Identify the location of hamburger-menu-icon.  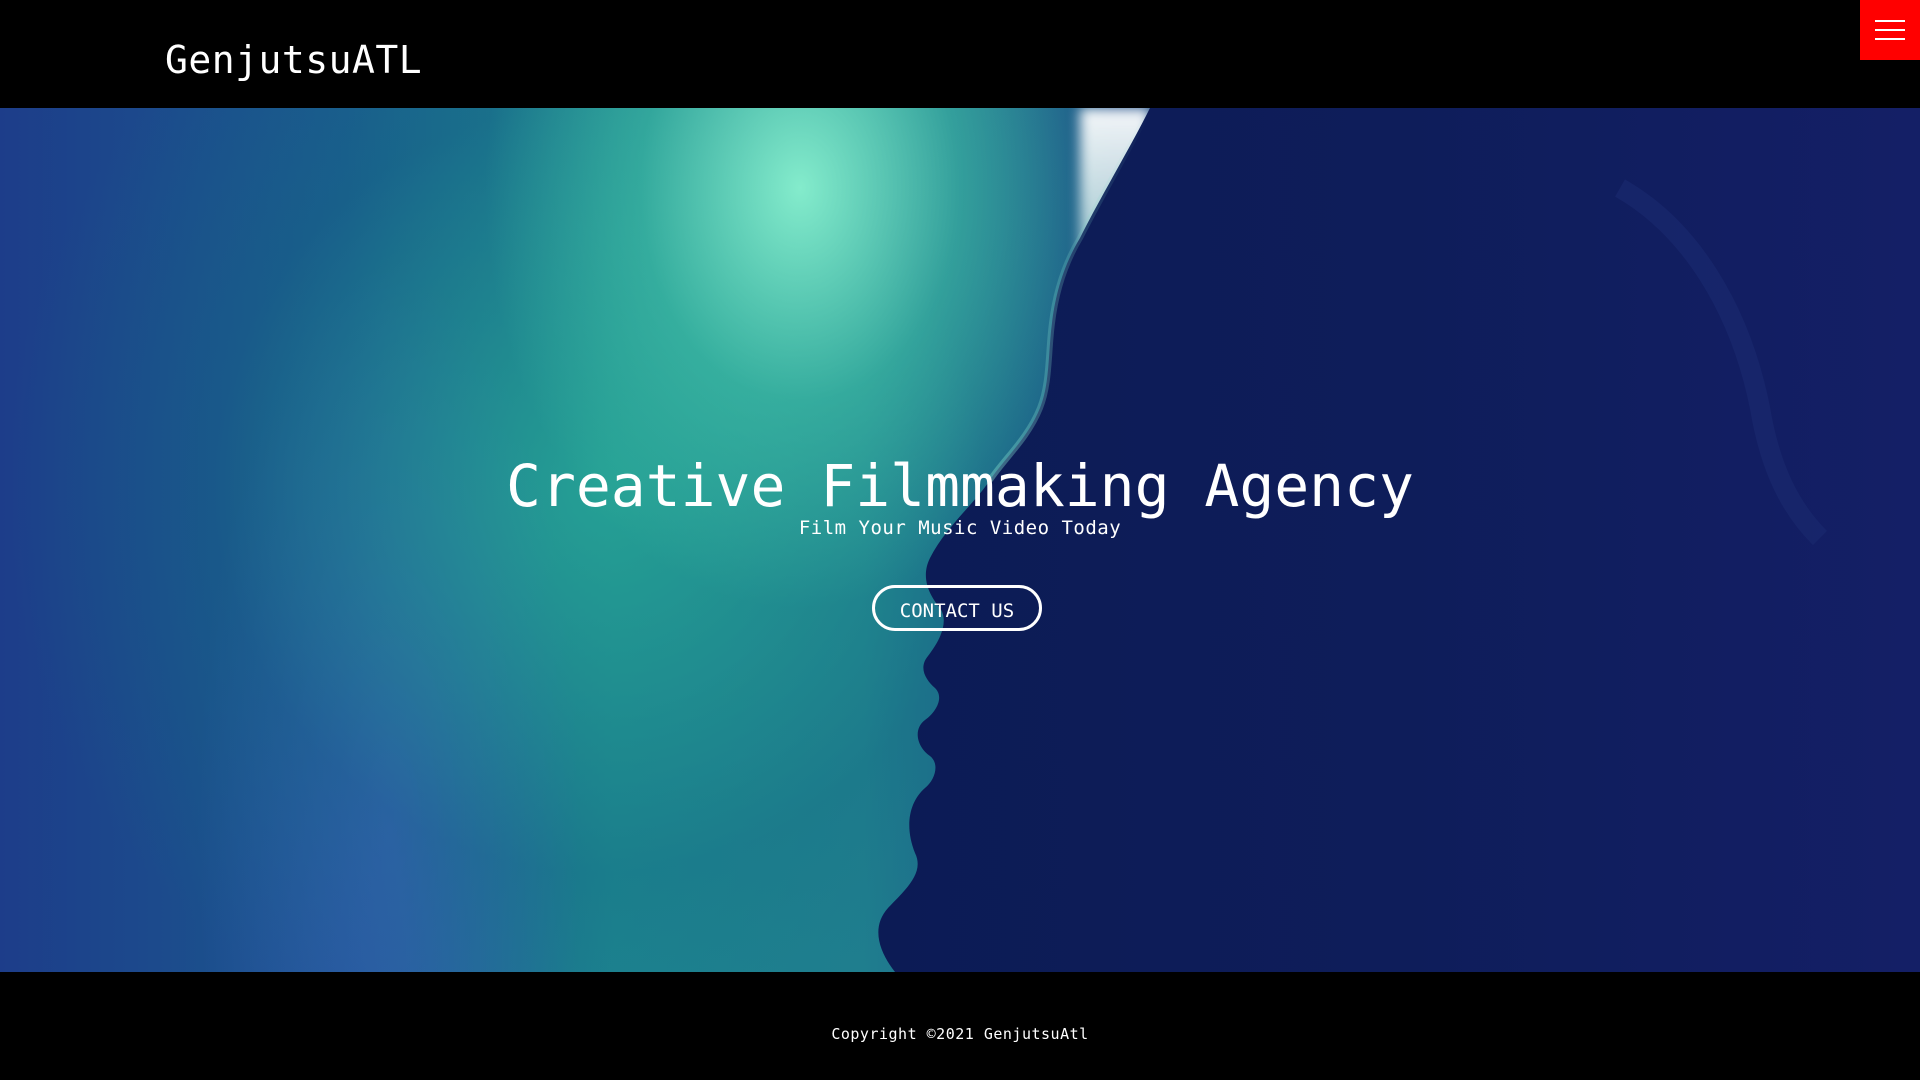
(1890, 30).